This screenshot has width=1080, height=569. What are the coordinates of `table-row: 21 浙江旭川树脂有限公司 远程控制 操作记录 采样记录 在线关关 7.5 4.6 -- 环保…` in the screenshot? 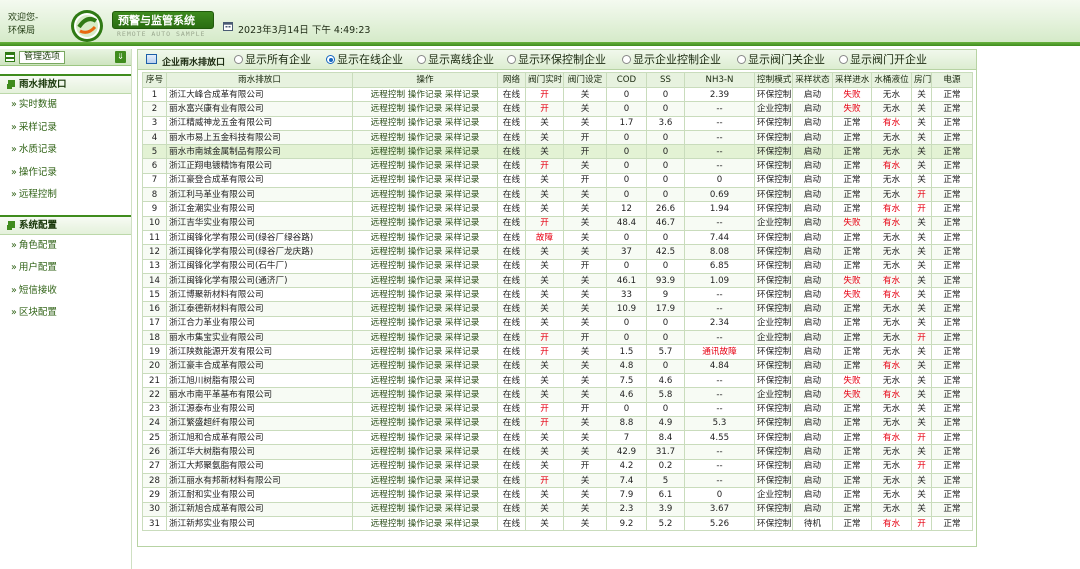 It's located at (557, 380).